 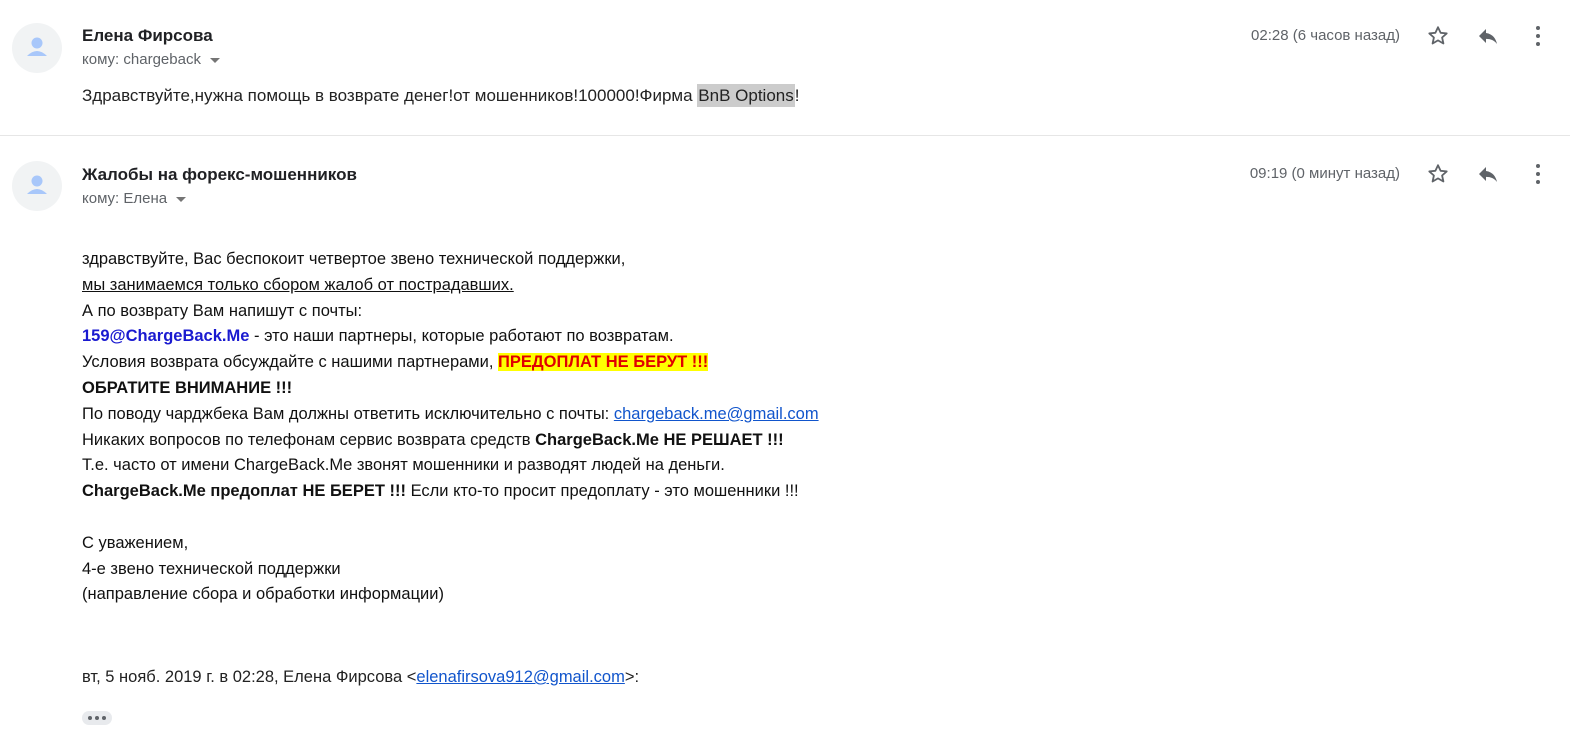 What do you see at coordinates (746, 95) in the screenshot?
I see `snippet-highlight: BnB Options` at bounding box center [746, 95].